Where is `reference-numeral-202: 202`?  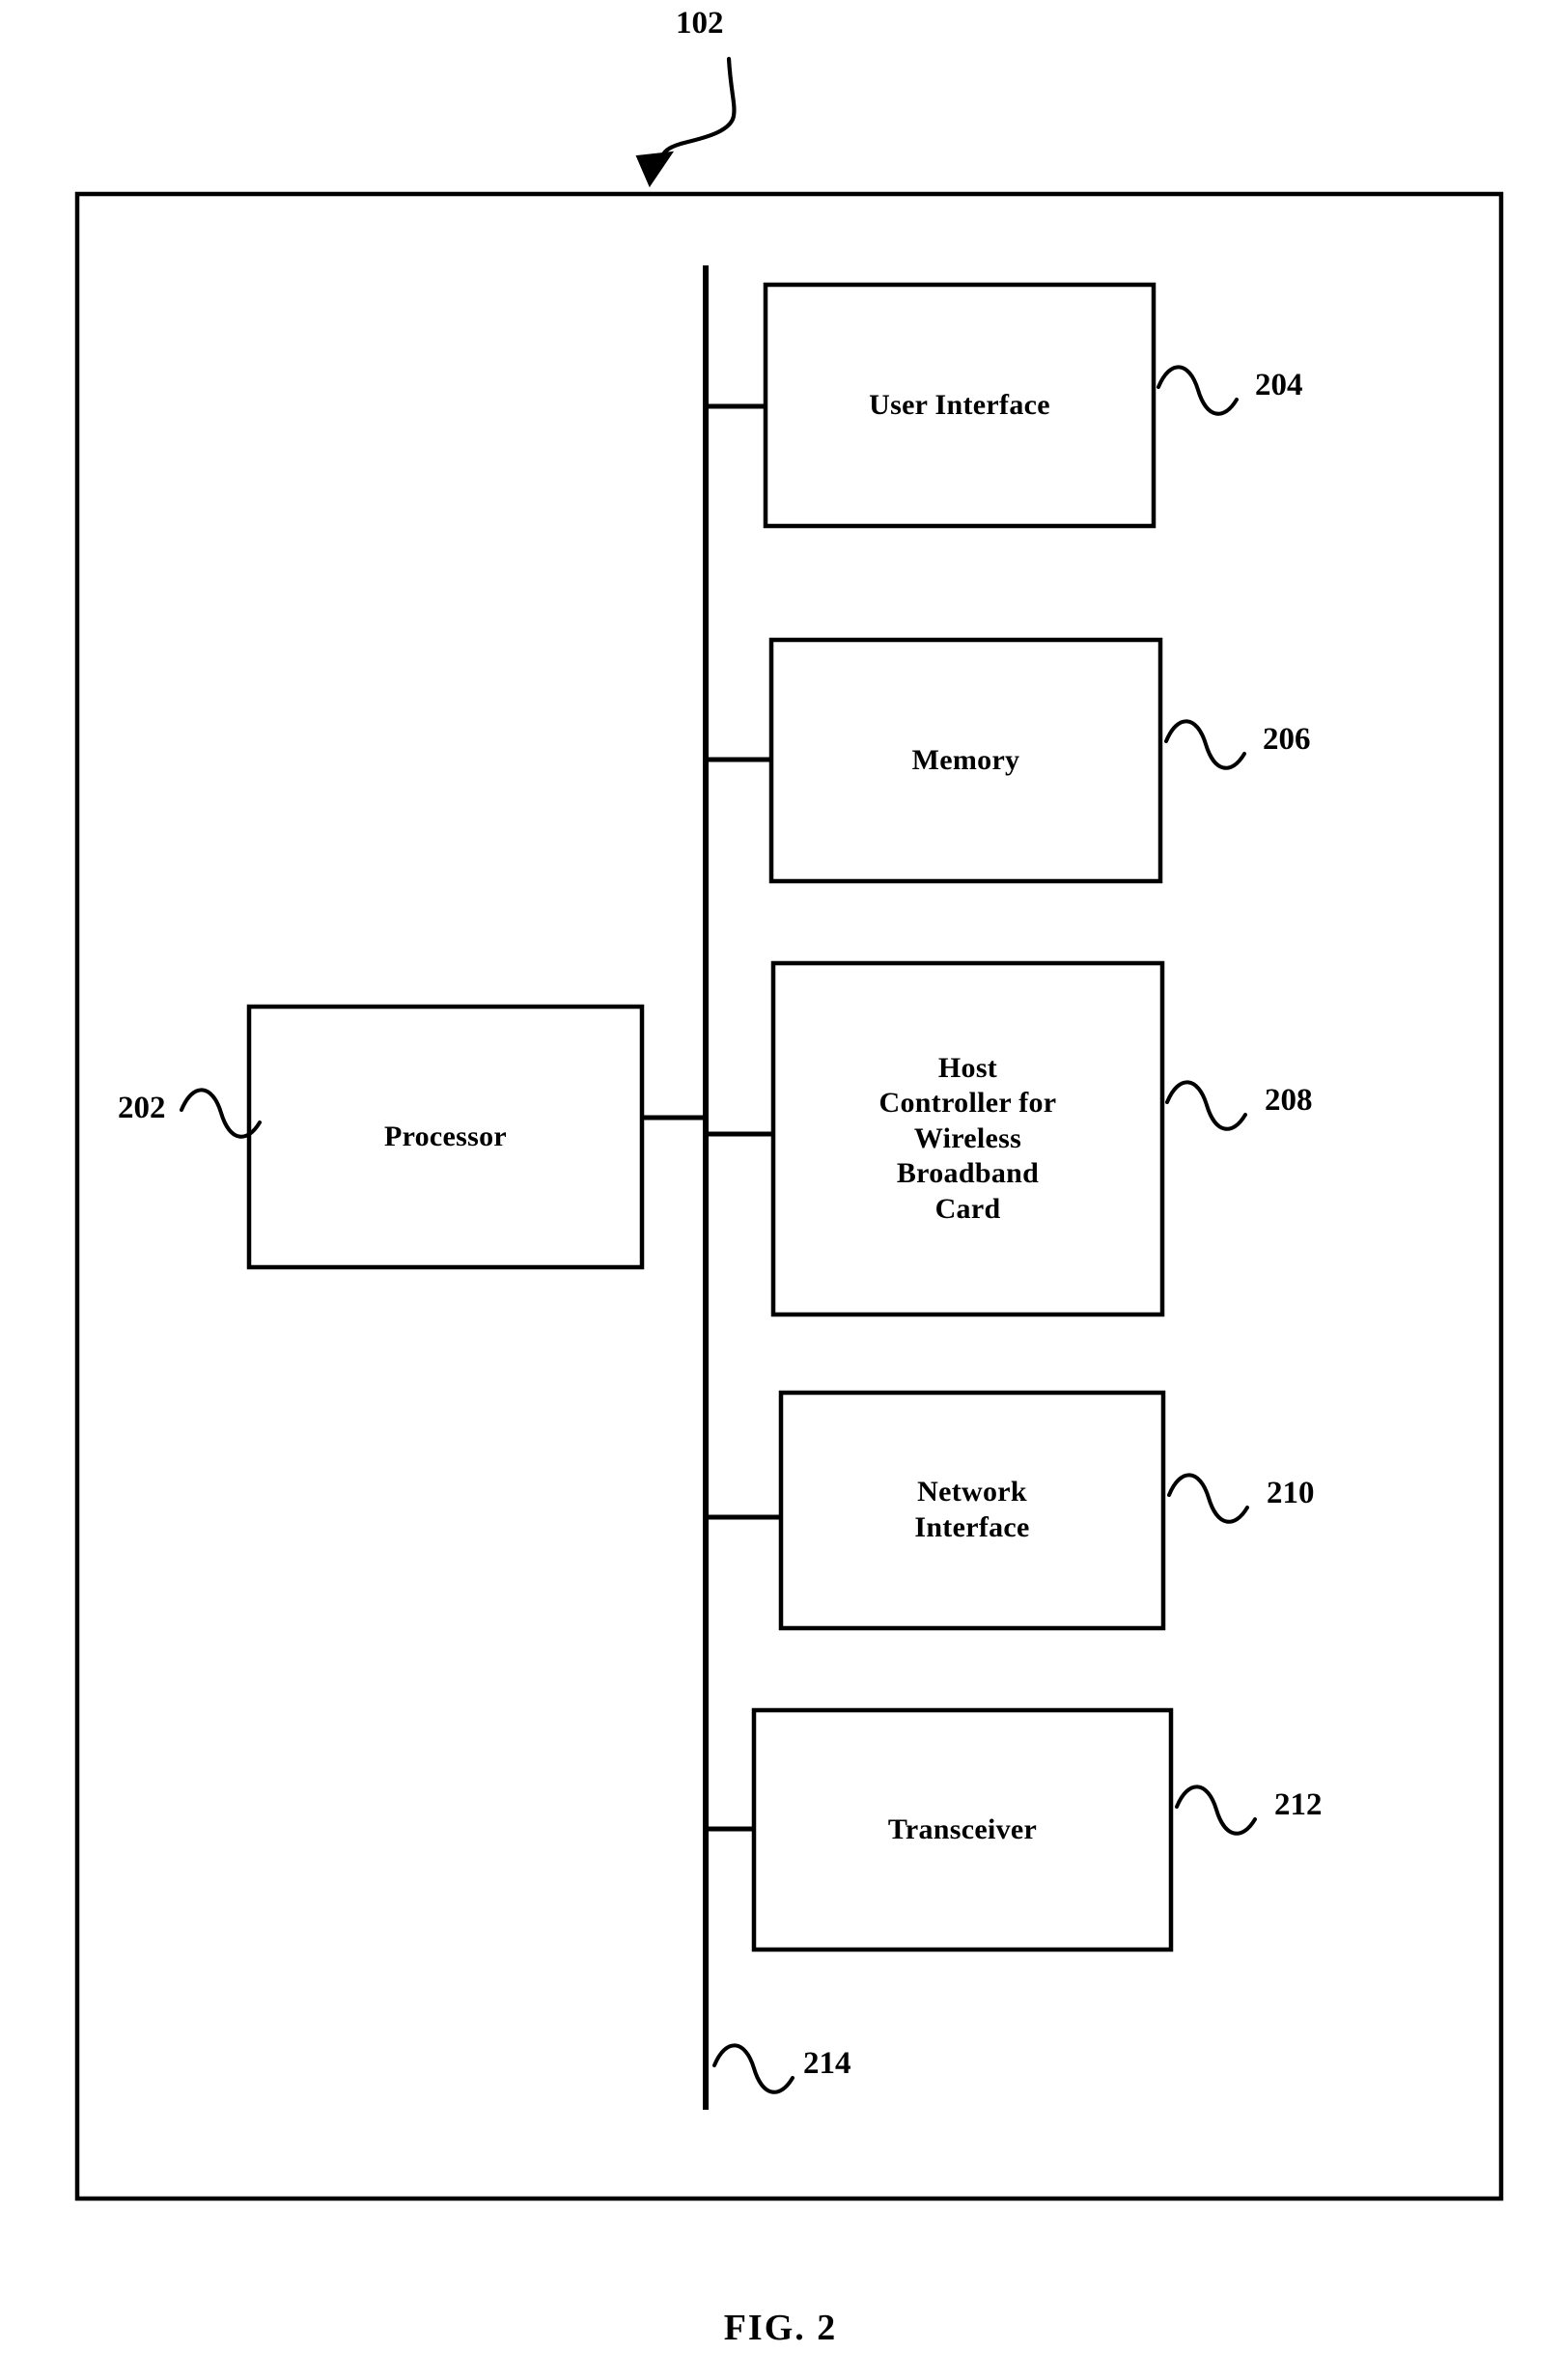
reference-numeral-202: 202 is located at coordinates (142, 1108).